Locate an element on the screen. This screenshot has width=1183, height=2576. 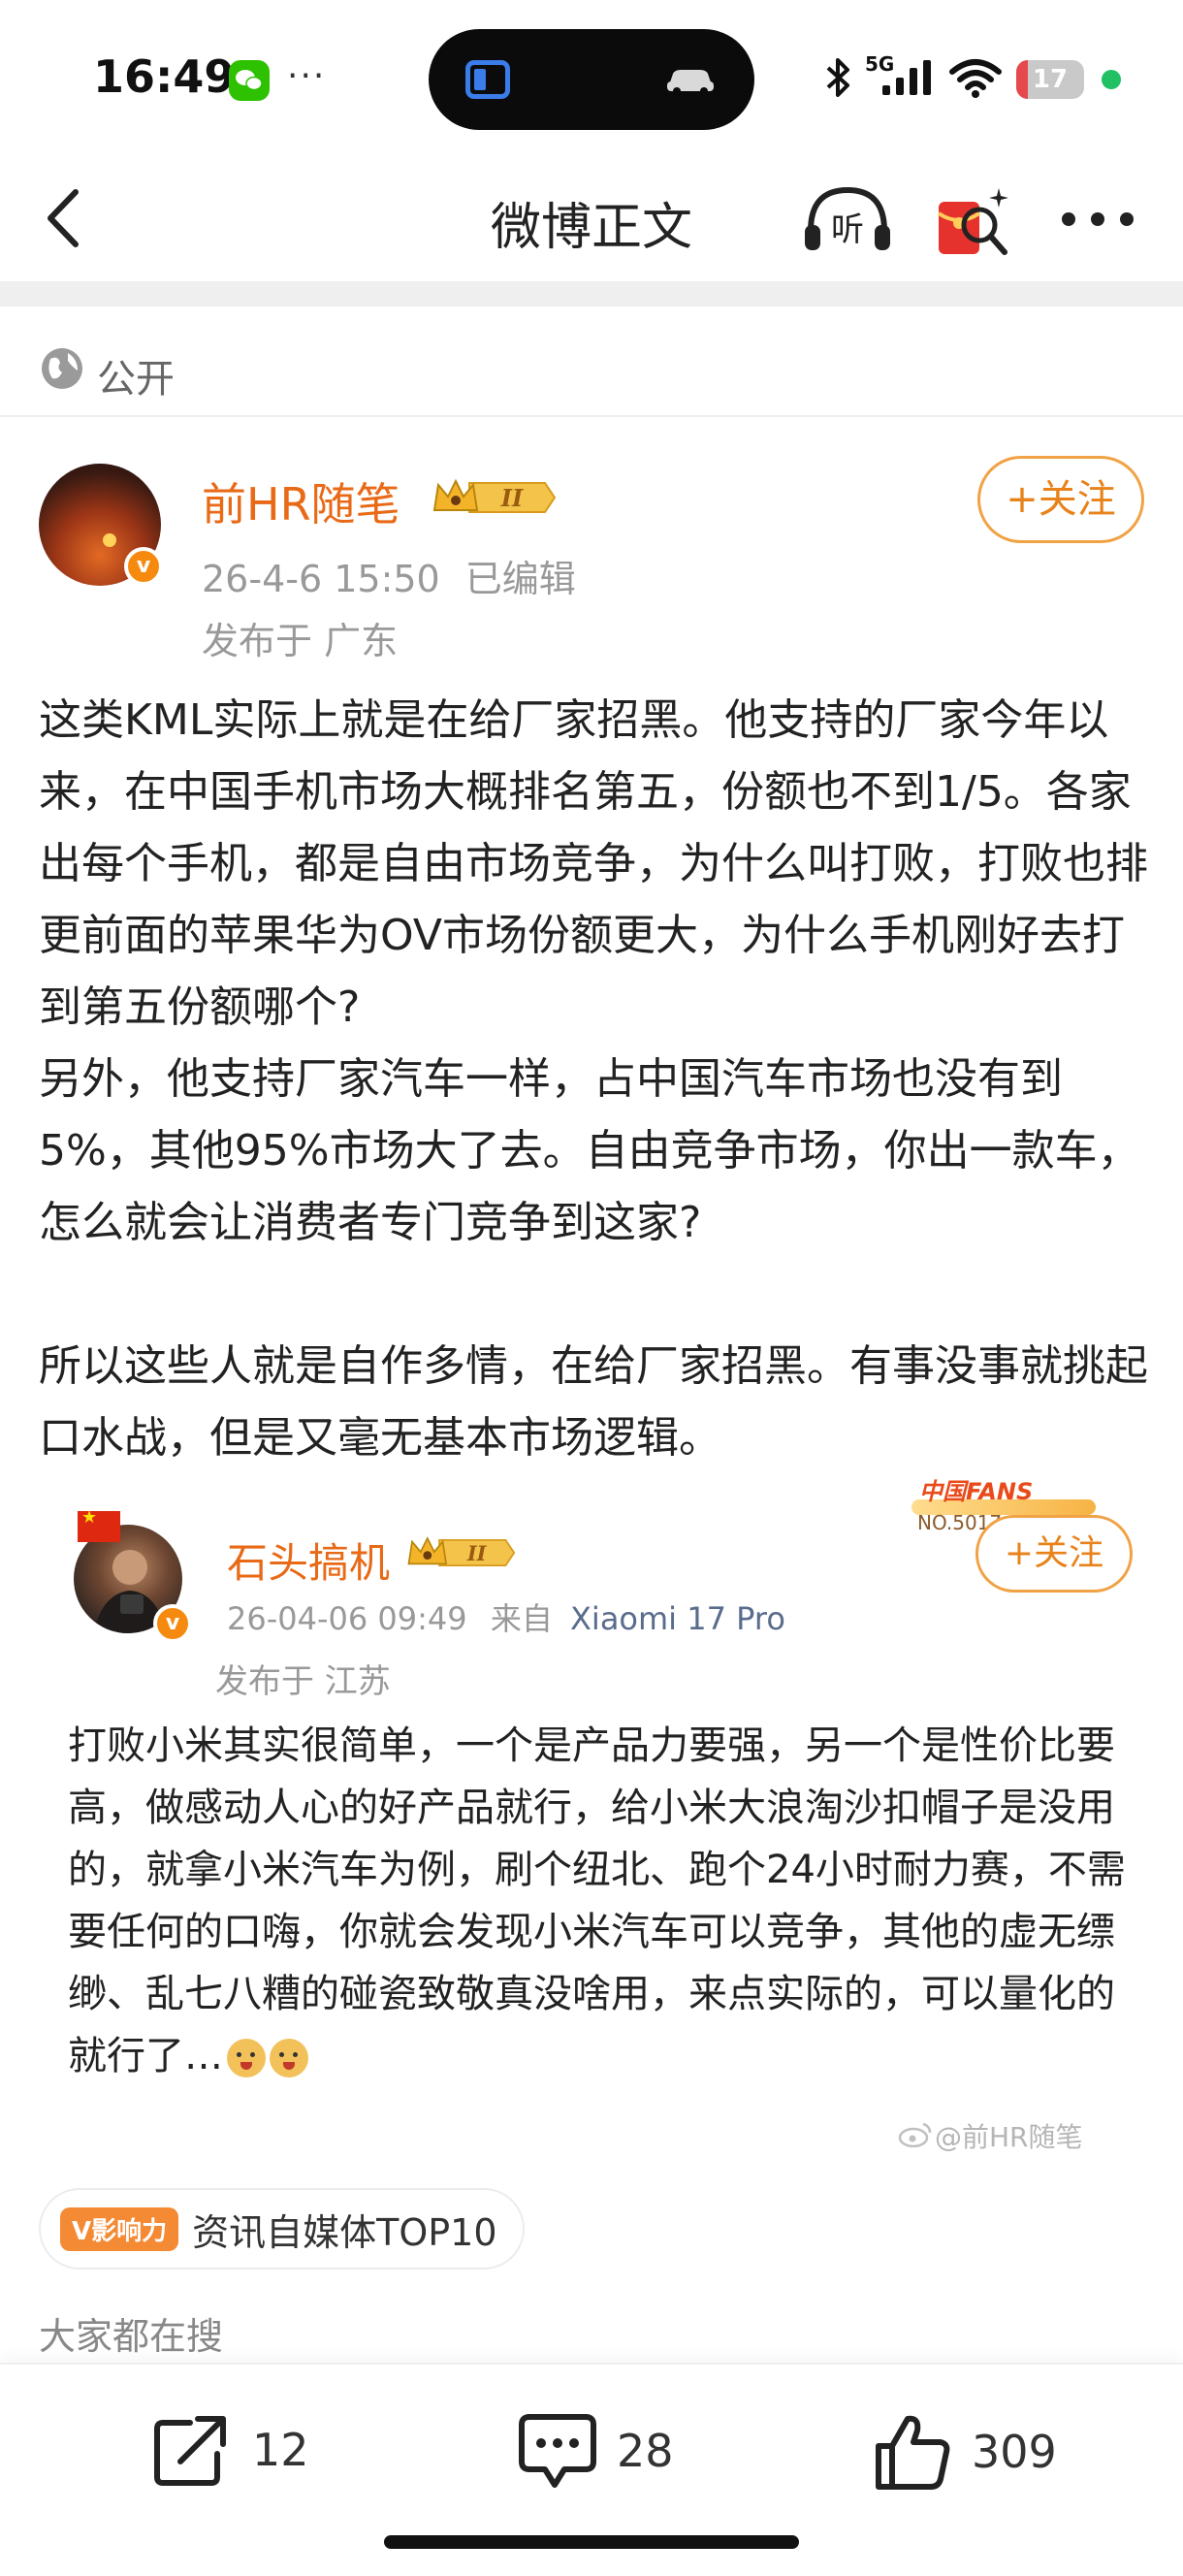
quoted-source-device: Xiaomi 17 Pro is located at coordinates (677, 1618).